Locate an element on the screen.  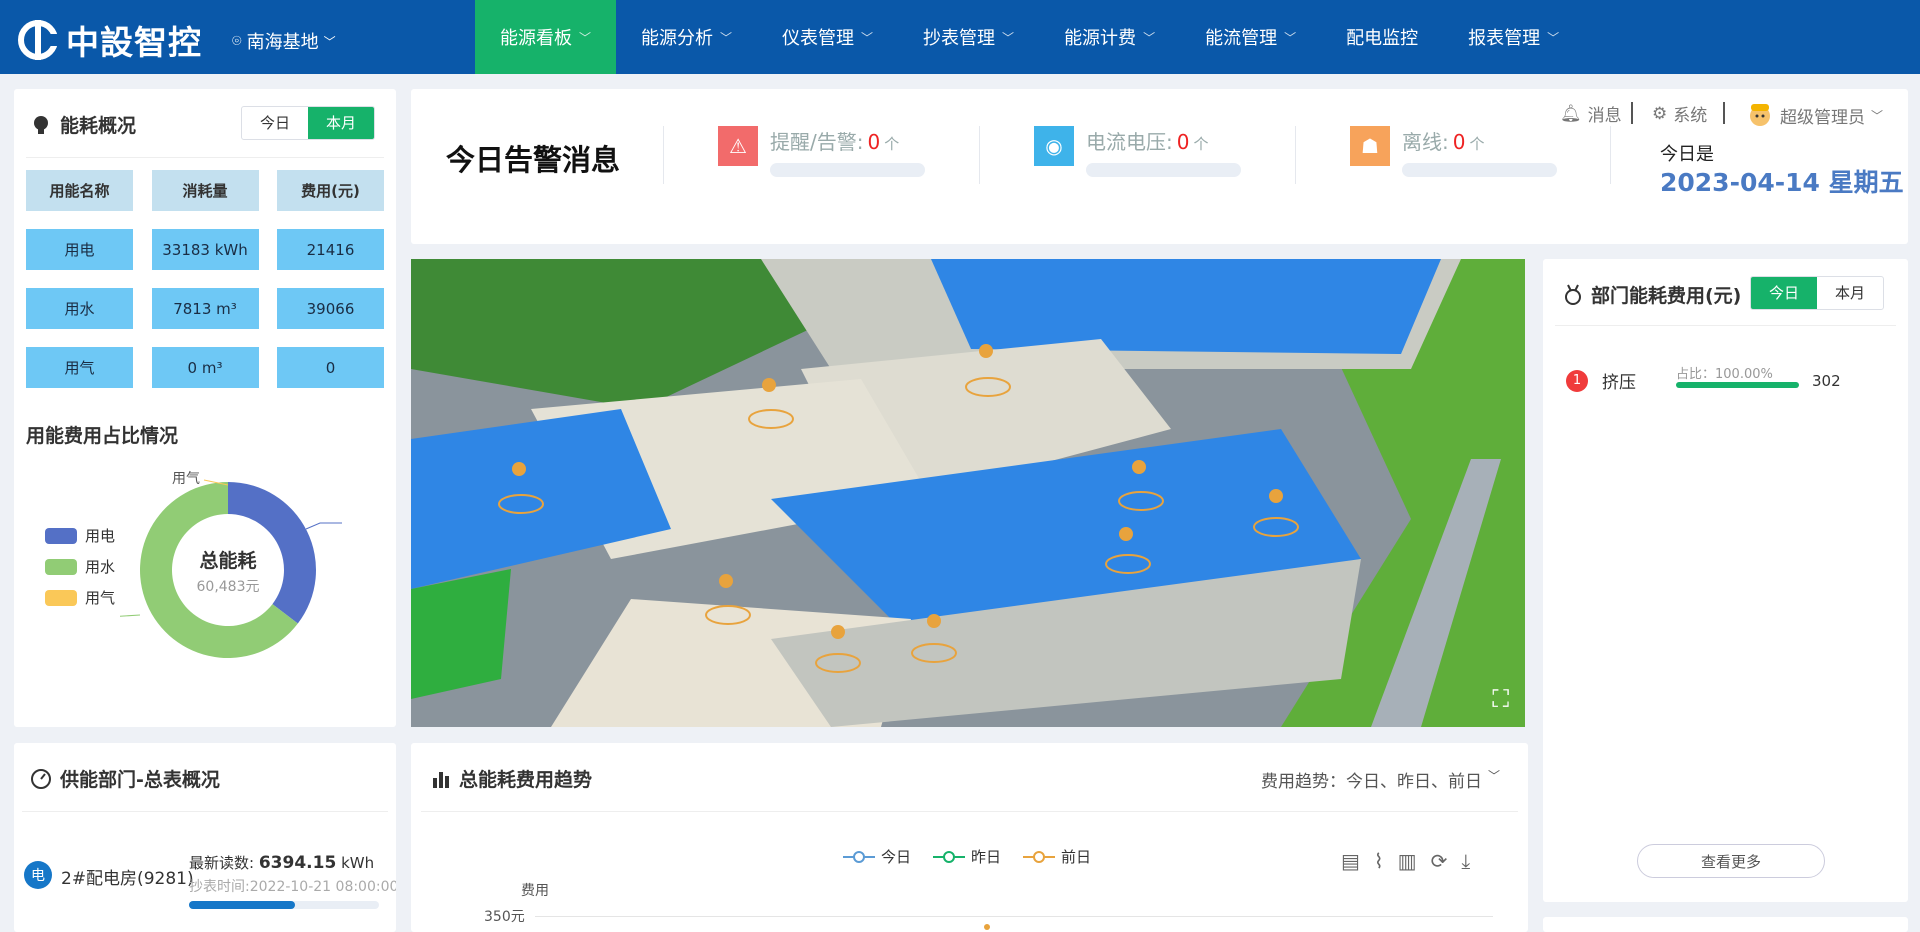
cost-ratio-donut: 总能耗 60,483元 用气 用水 is located at coordinates (231, 564).